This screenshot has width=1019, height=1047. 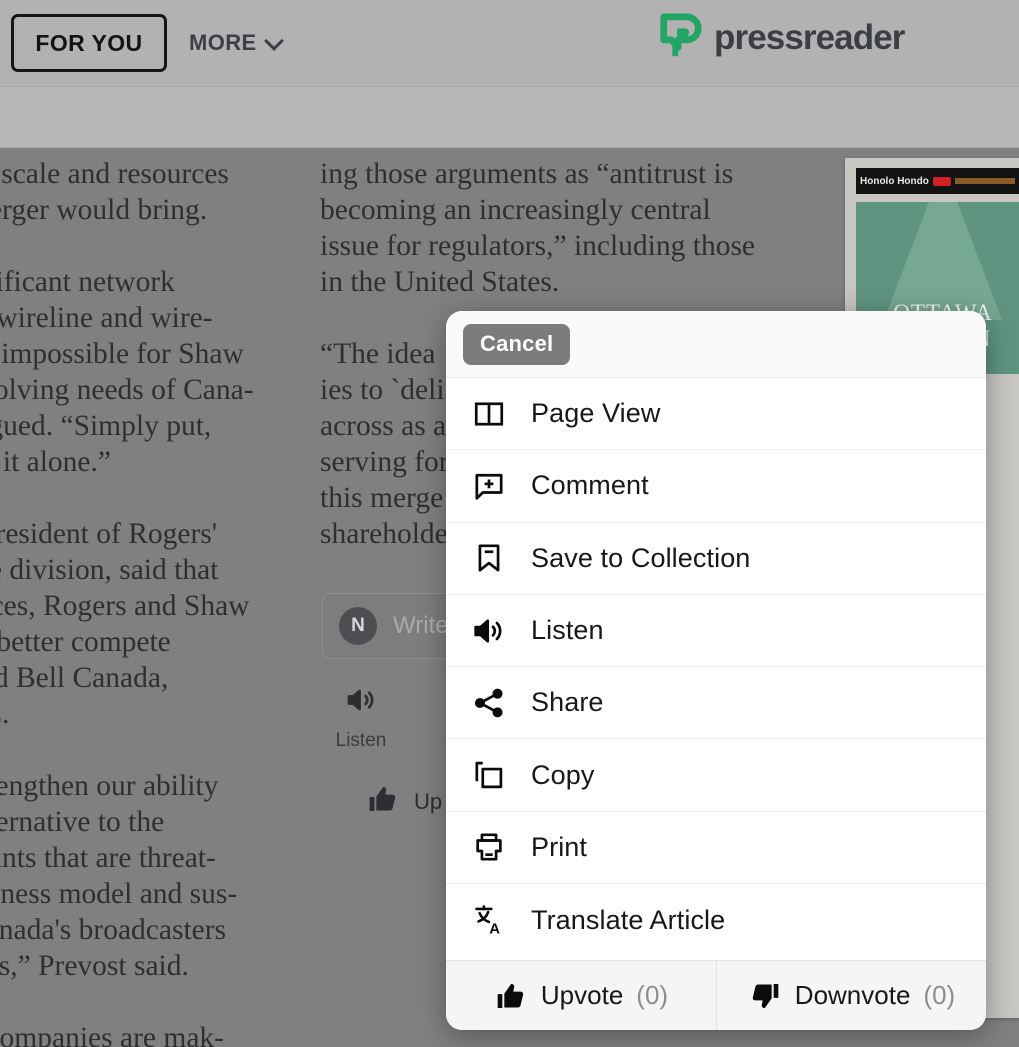 I want to click on ad-bar, so click(x=984, y=181).